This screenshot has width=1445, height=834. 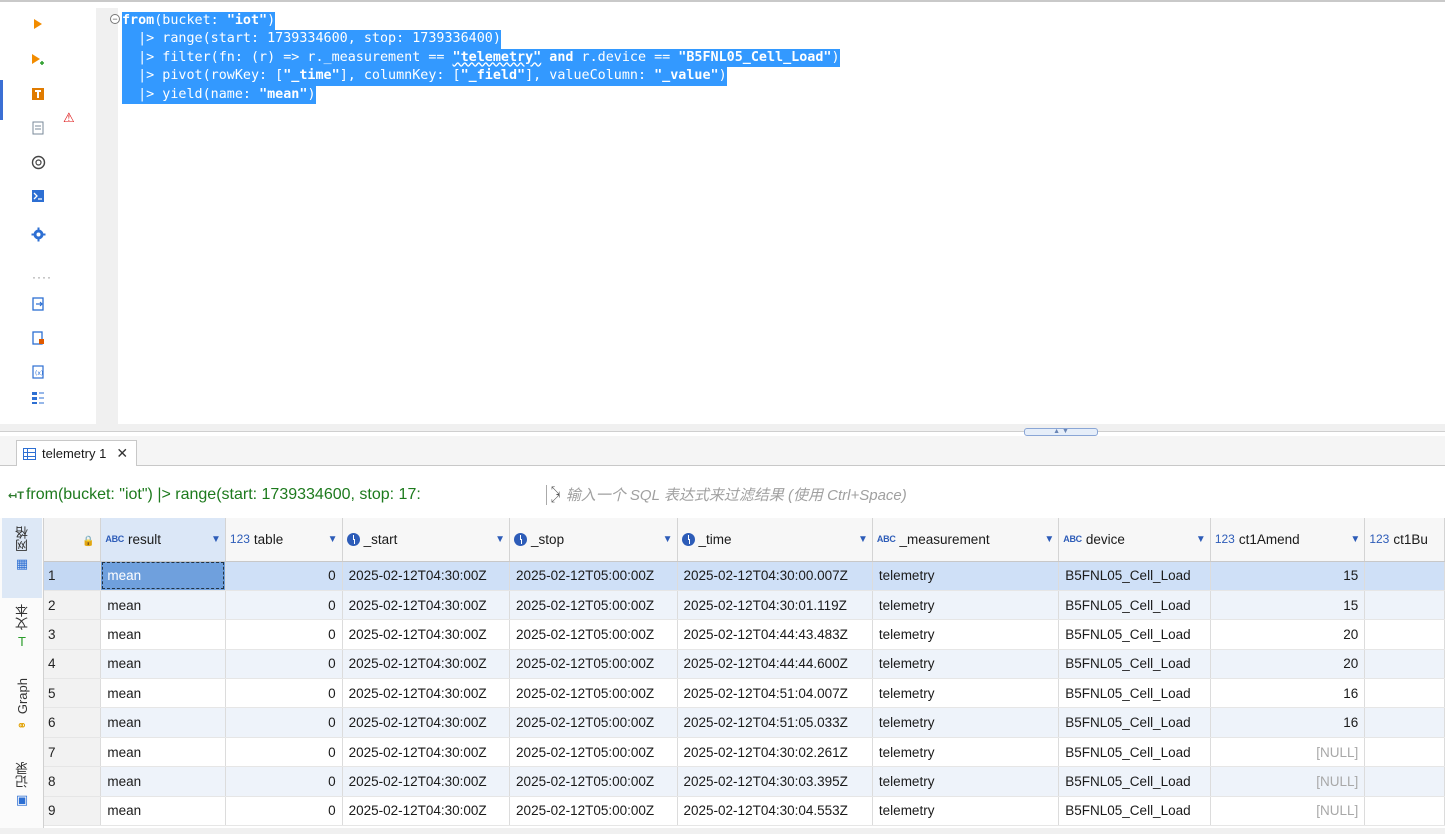 What do you see at coordinates (775, 540) in the screenshot?
I see `column-header-time: _time ▼` at bounding box center [775, 540].